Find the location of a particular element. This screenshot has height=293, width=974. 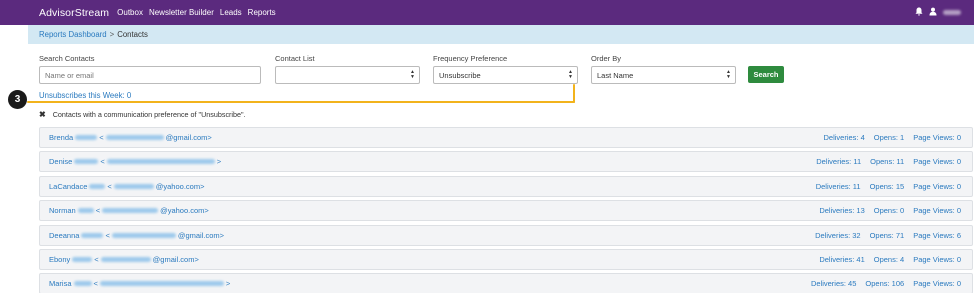

user-icon is located at coordinates (933, 12).